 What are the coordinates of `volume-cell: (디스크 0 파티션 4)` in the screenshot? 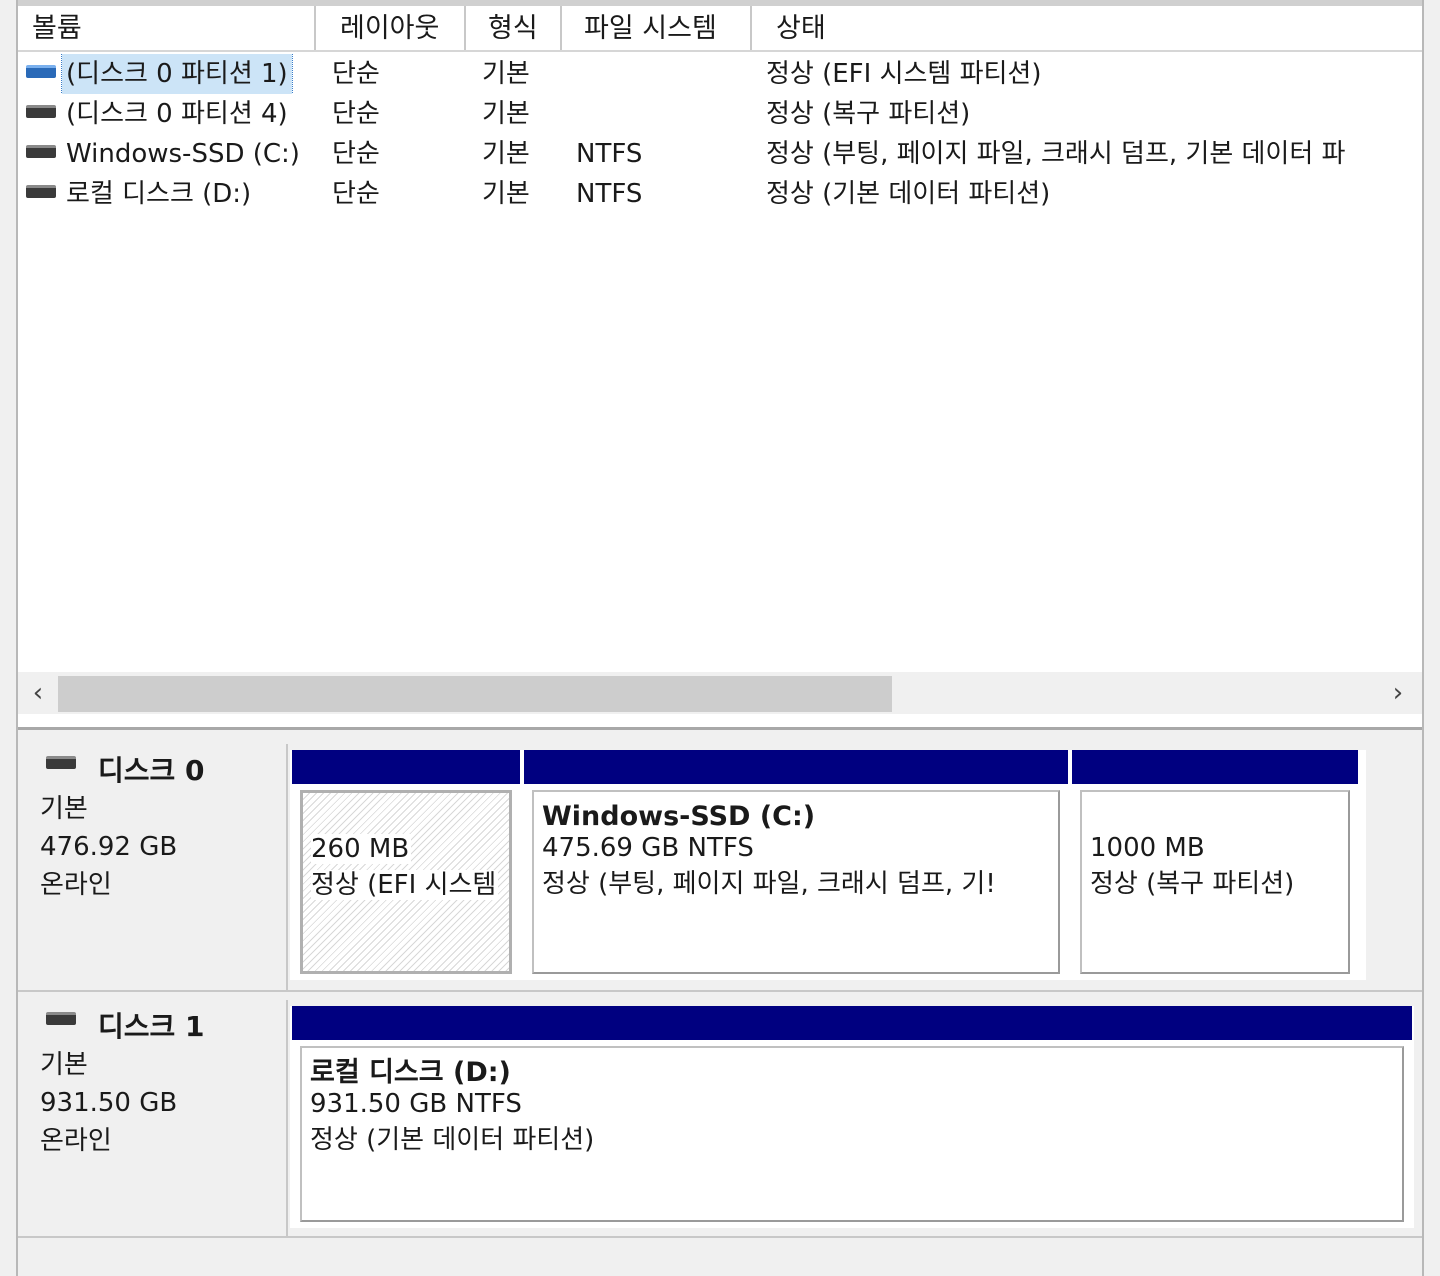 It's located at (172, 114).